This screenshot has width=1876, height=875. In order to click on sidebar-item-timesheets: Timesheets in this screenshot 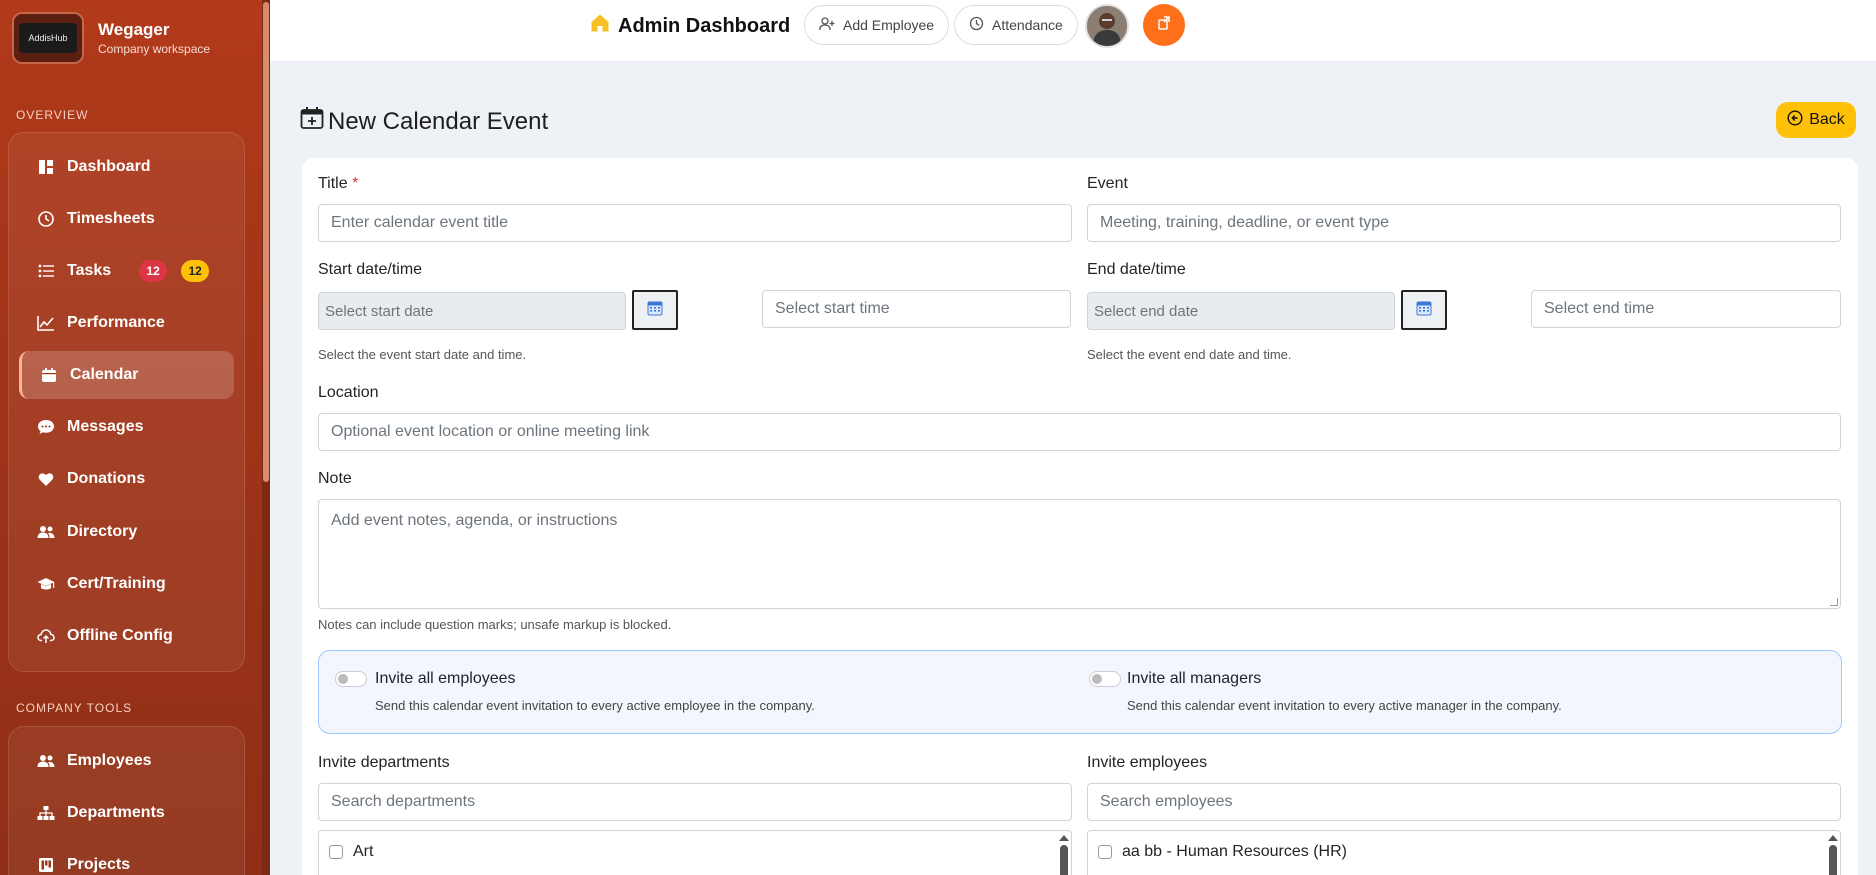, I will do `click(126, 219)`.